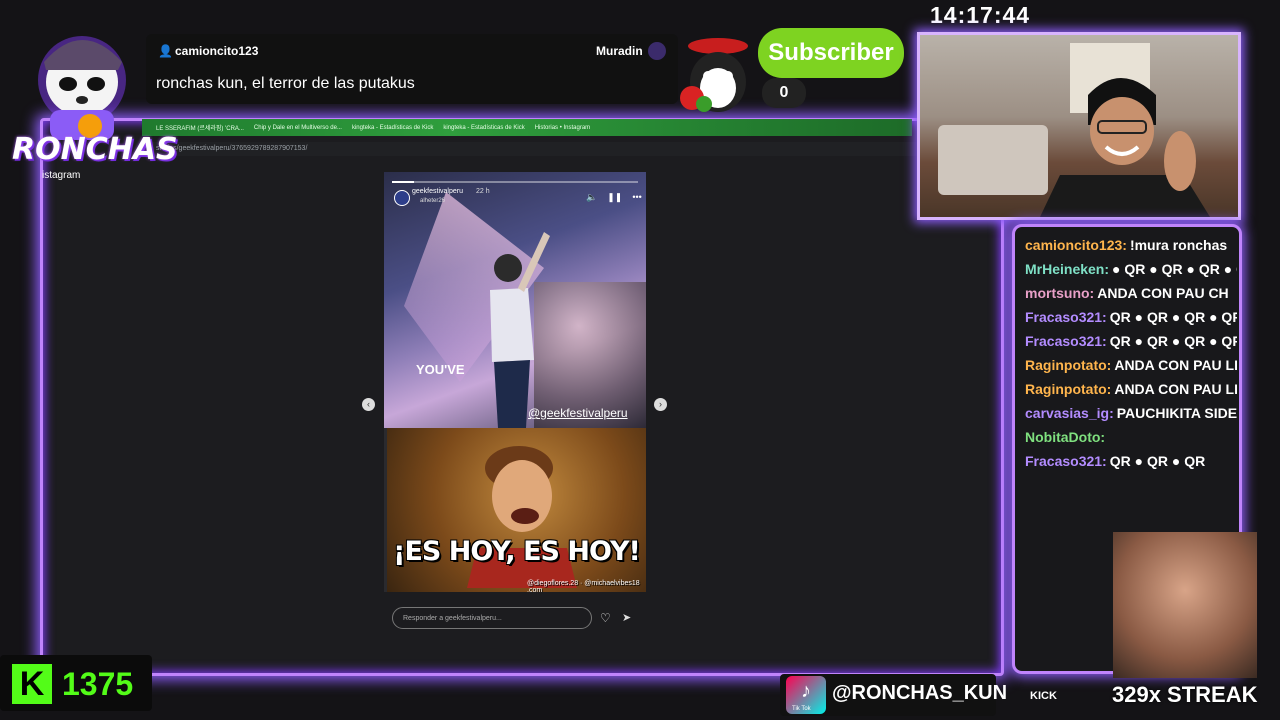 The width and height of the screenshot is (1280, 720). What do you see at coordinates (1185, 694) in the screenshot?
I see `streak-counter: 329x STREAK` at bounding box center [1185, 694].